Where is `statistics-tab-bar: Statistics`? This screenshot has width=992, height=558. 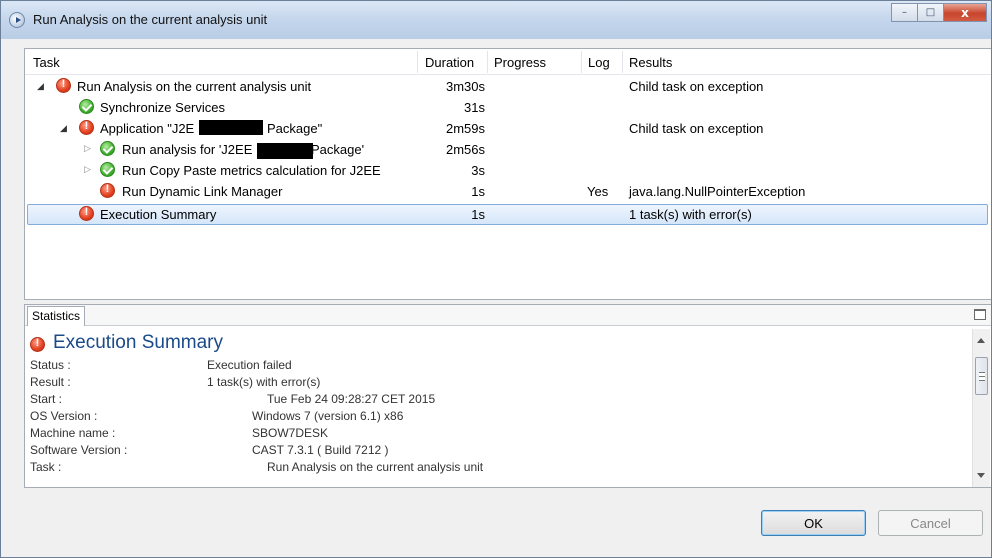
statistics-tab-bar: Statistics is located at coordinates (508, 315).